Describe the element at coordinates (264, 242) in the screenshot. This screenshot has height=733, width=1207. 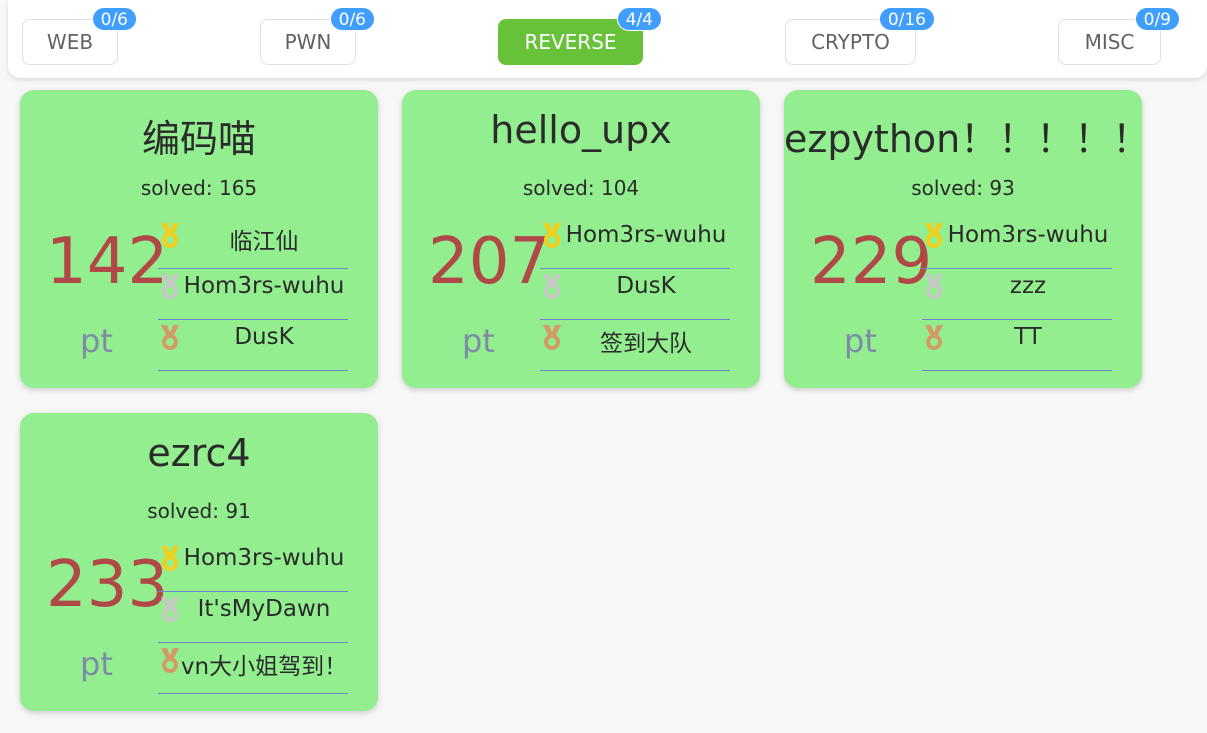
I see `solver-name: 临江仙` at that location.